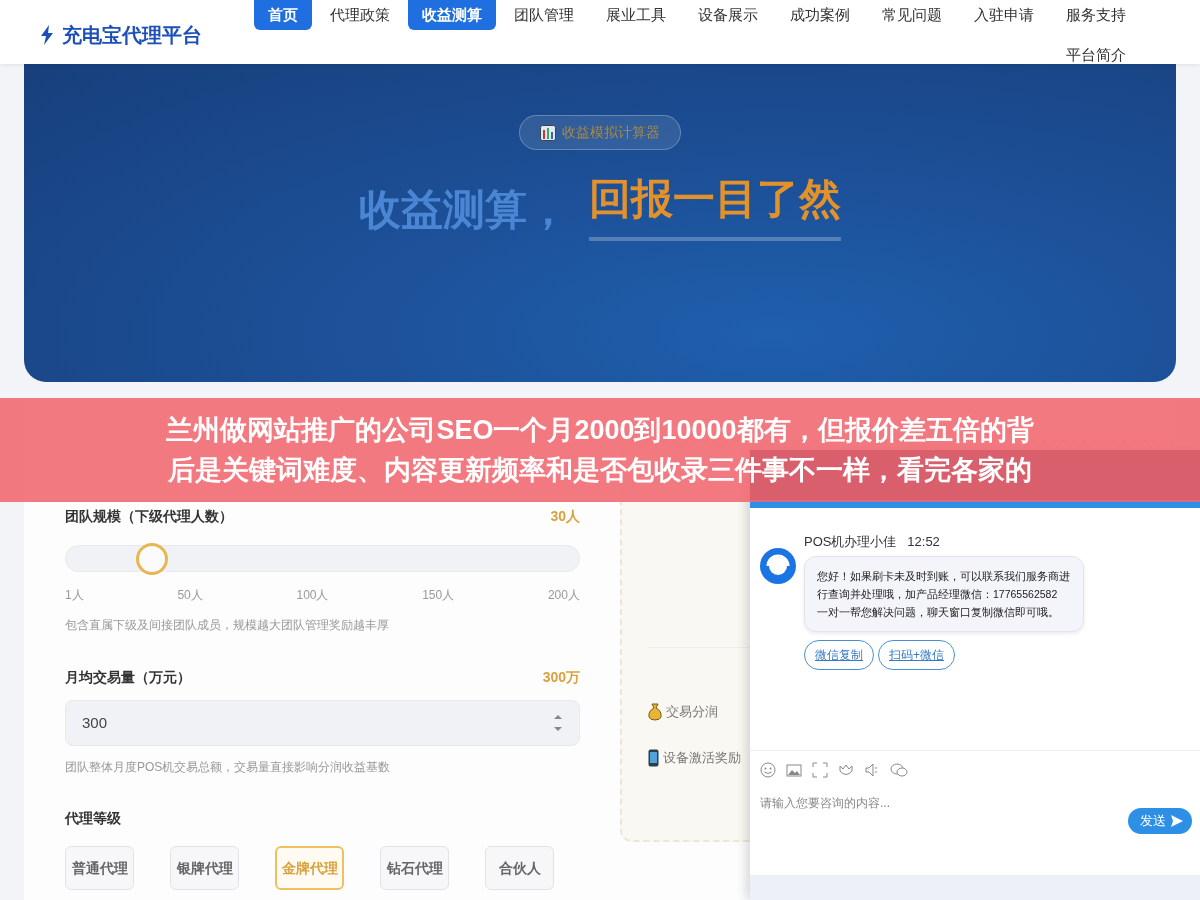 The image size is (1200, 900). Describe the element at coordinates (899, 769) in the screenshot. I see `chat-bubbles-icon` at that location.